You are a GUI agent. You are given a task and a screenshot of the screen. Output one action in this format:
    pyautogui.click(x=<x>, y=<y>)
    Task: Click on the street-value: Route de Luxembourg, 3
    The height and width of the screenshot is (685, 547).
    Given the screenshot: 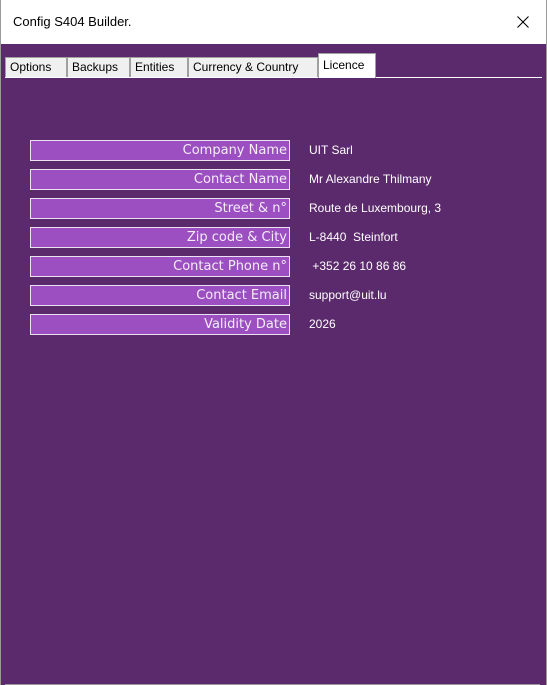 What is the action you would take?
    pyautogui.click(x=375, y=208)
    